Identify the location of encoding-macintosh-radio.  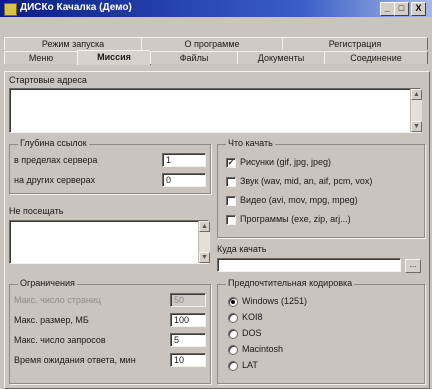
(233, 350).